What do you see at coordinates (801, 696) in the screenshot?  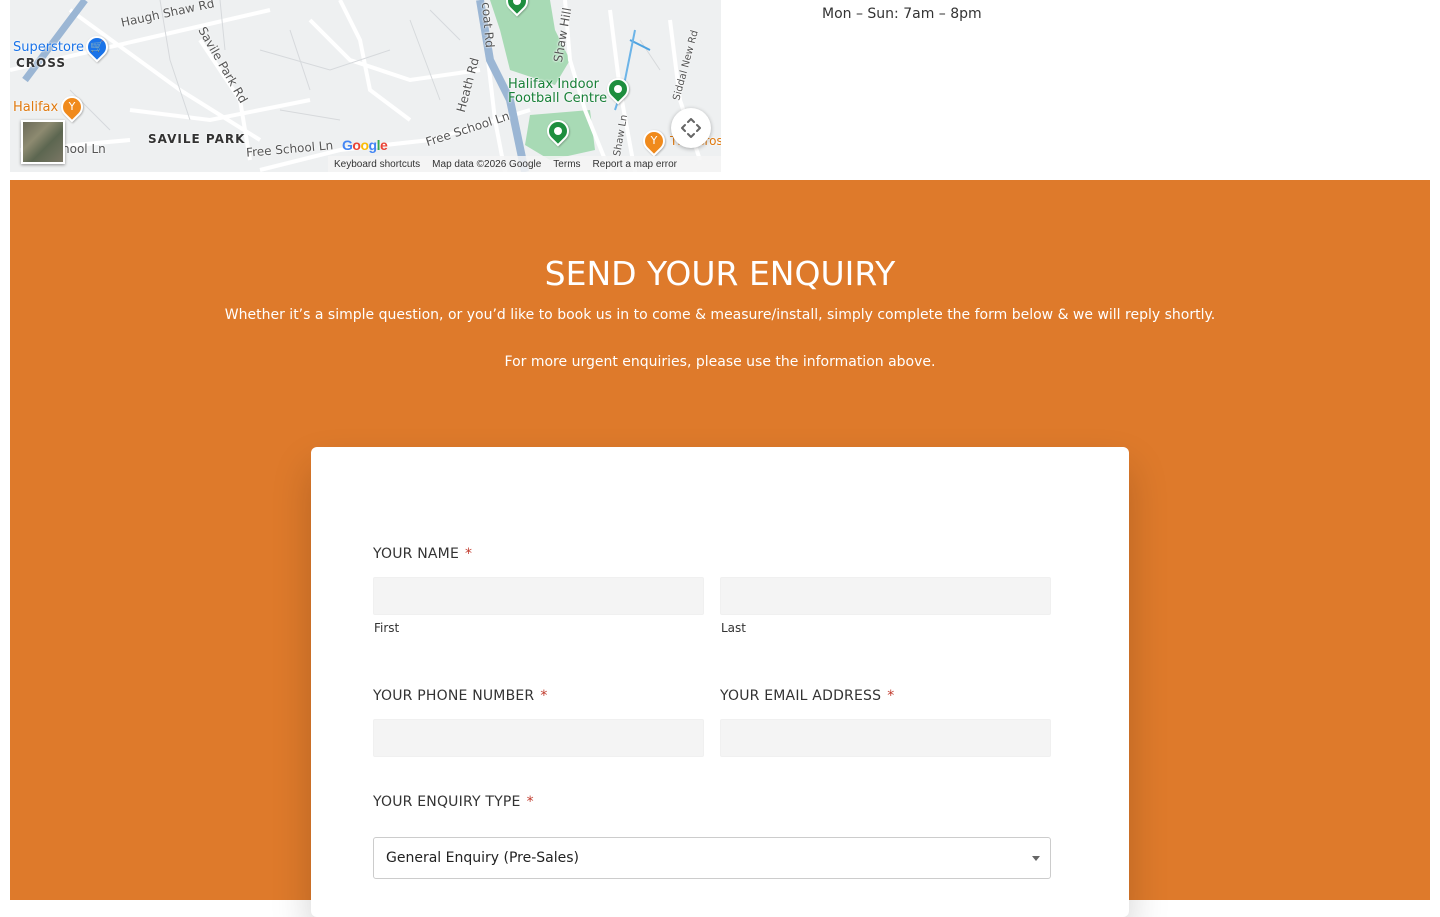 I see `email-label-text: YOUR EMAIL ADDRESS` at bounding box center [801, 696].